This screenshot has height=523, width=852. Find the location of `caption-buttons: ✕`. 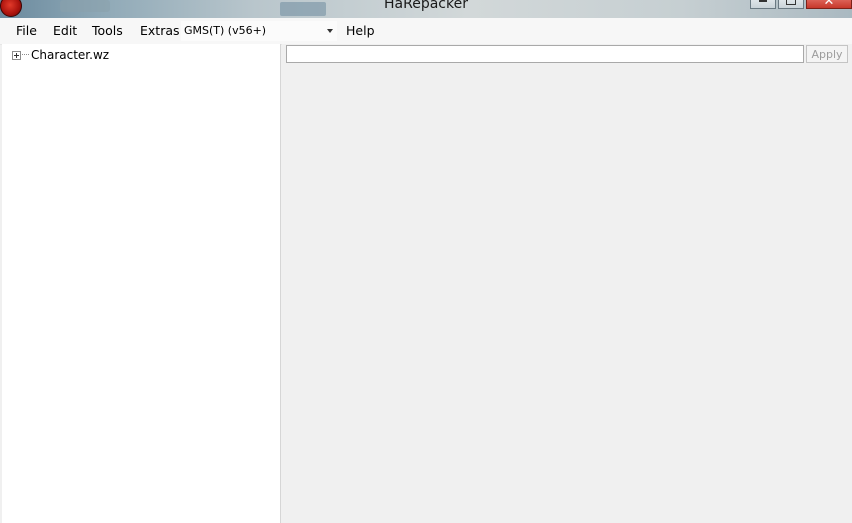

caption-buttons: ✕ is located at coordinates (800, 4).